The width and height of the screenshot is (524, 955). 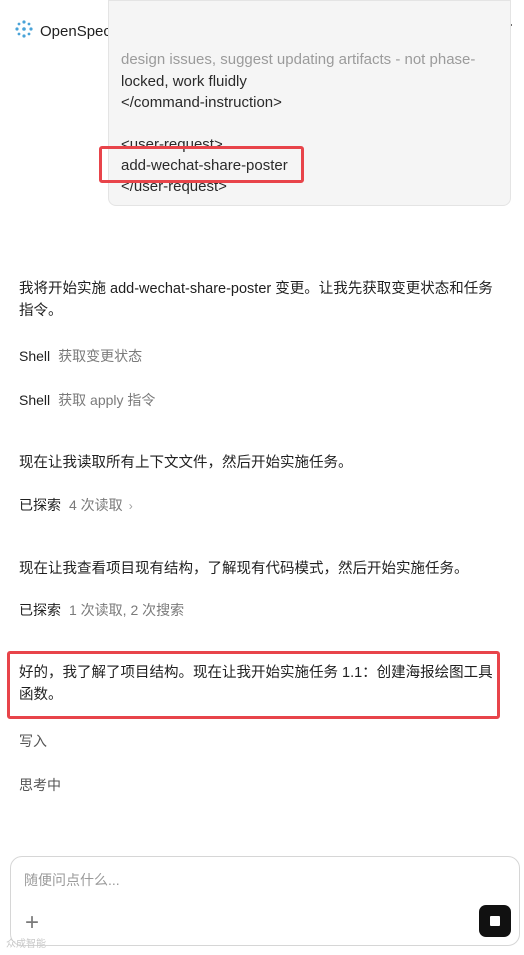 I want to click on assistant-message: 现在让我读取所有上下文文件，然后开始实施任务。, so click(x=186, y=463).